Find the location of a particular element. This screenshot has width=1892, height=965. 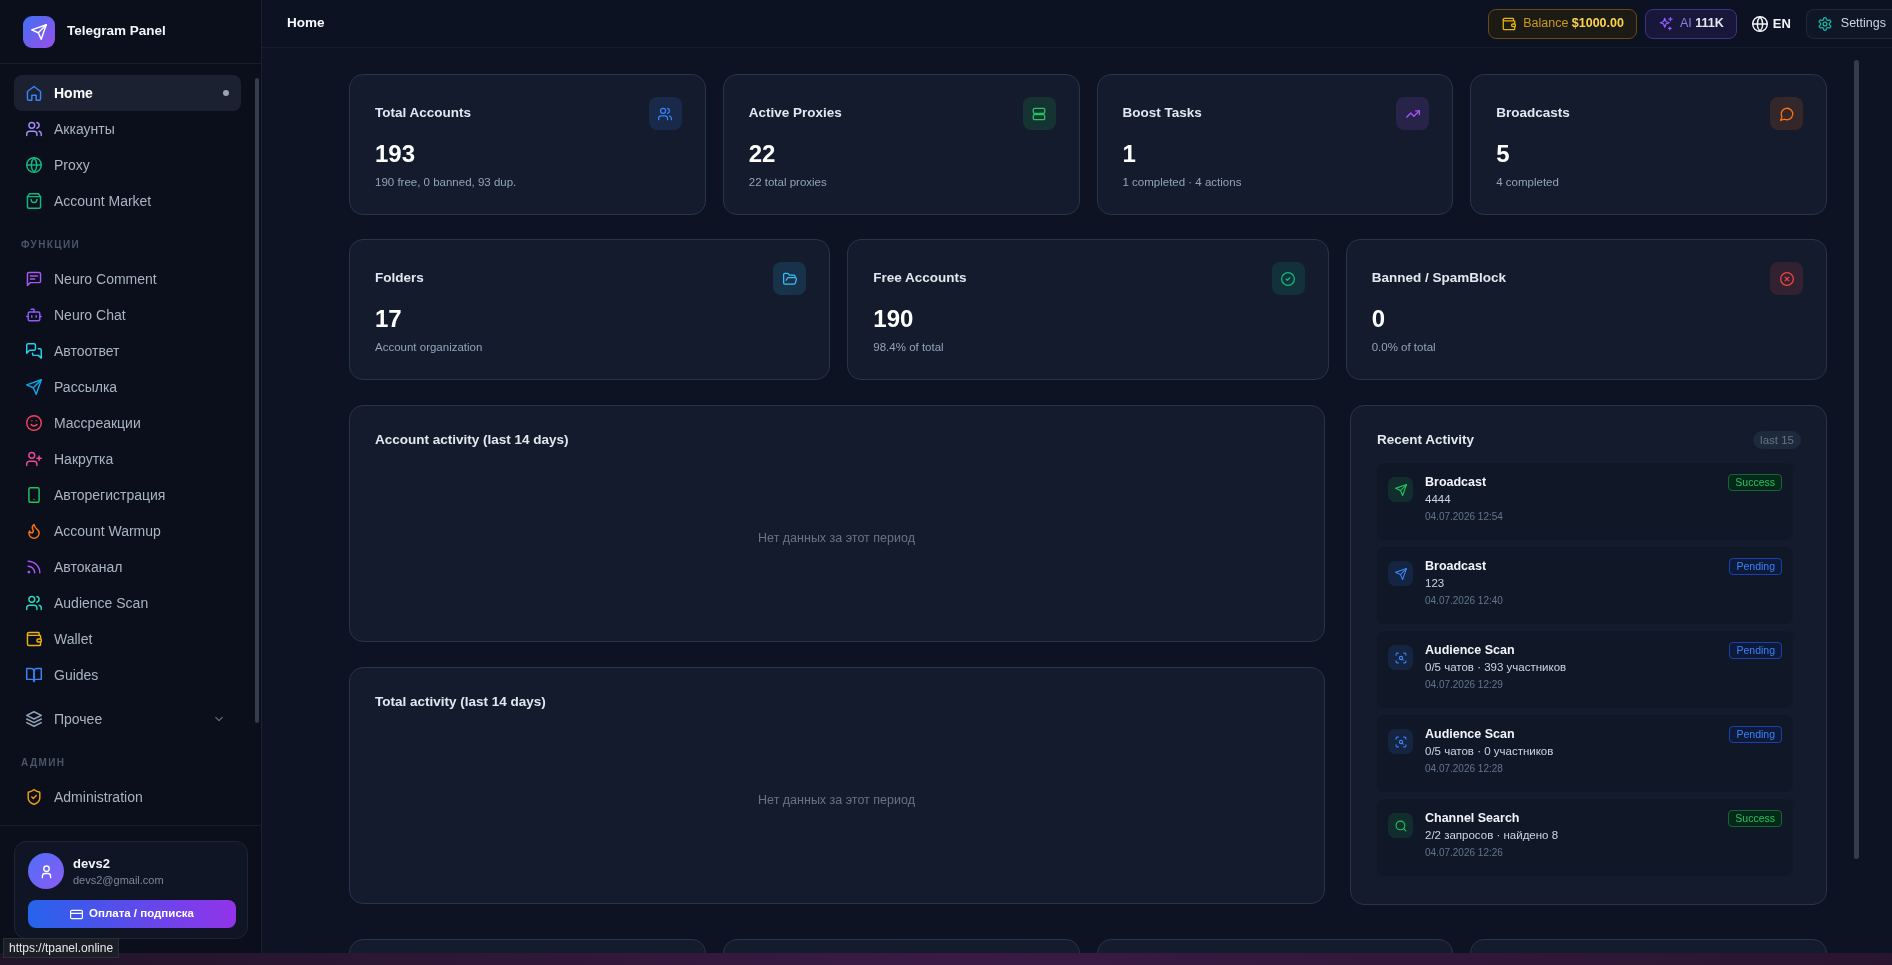

brand-name: Telegram Panel is located at coordinates (116, 31).